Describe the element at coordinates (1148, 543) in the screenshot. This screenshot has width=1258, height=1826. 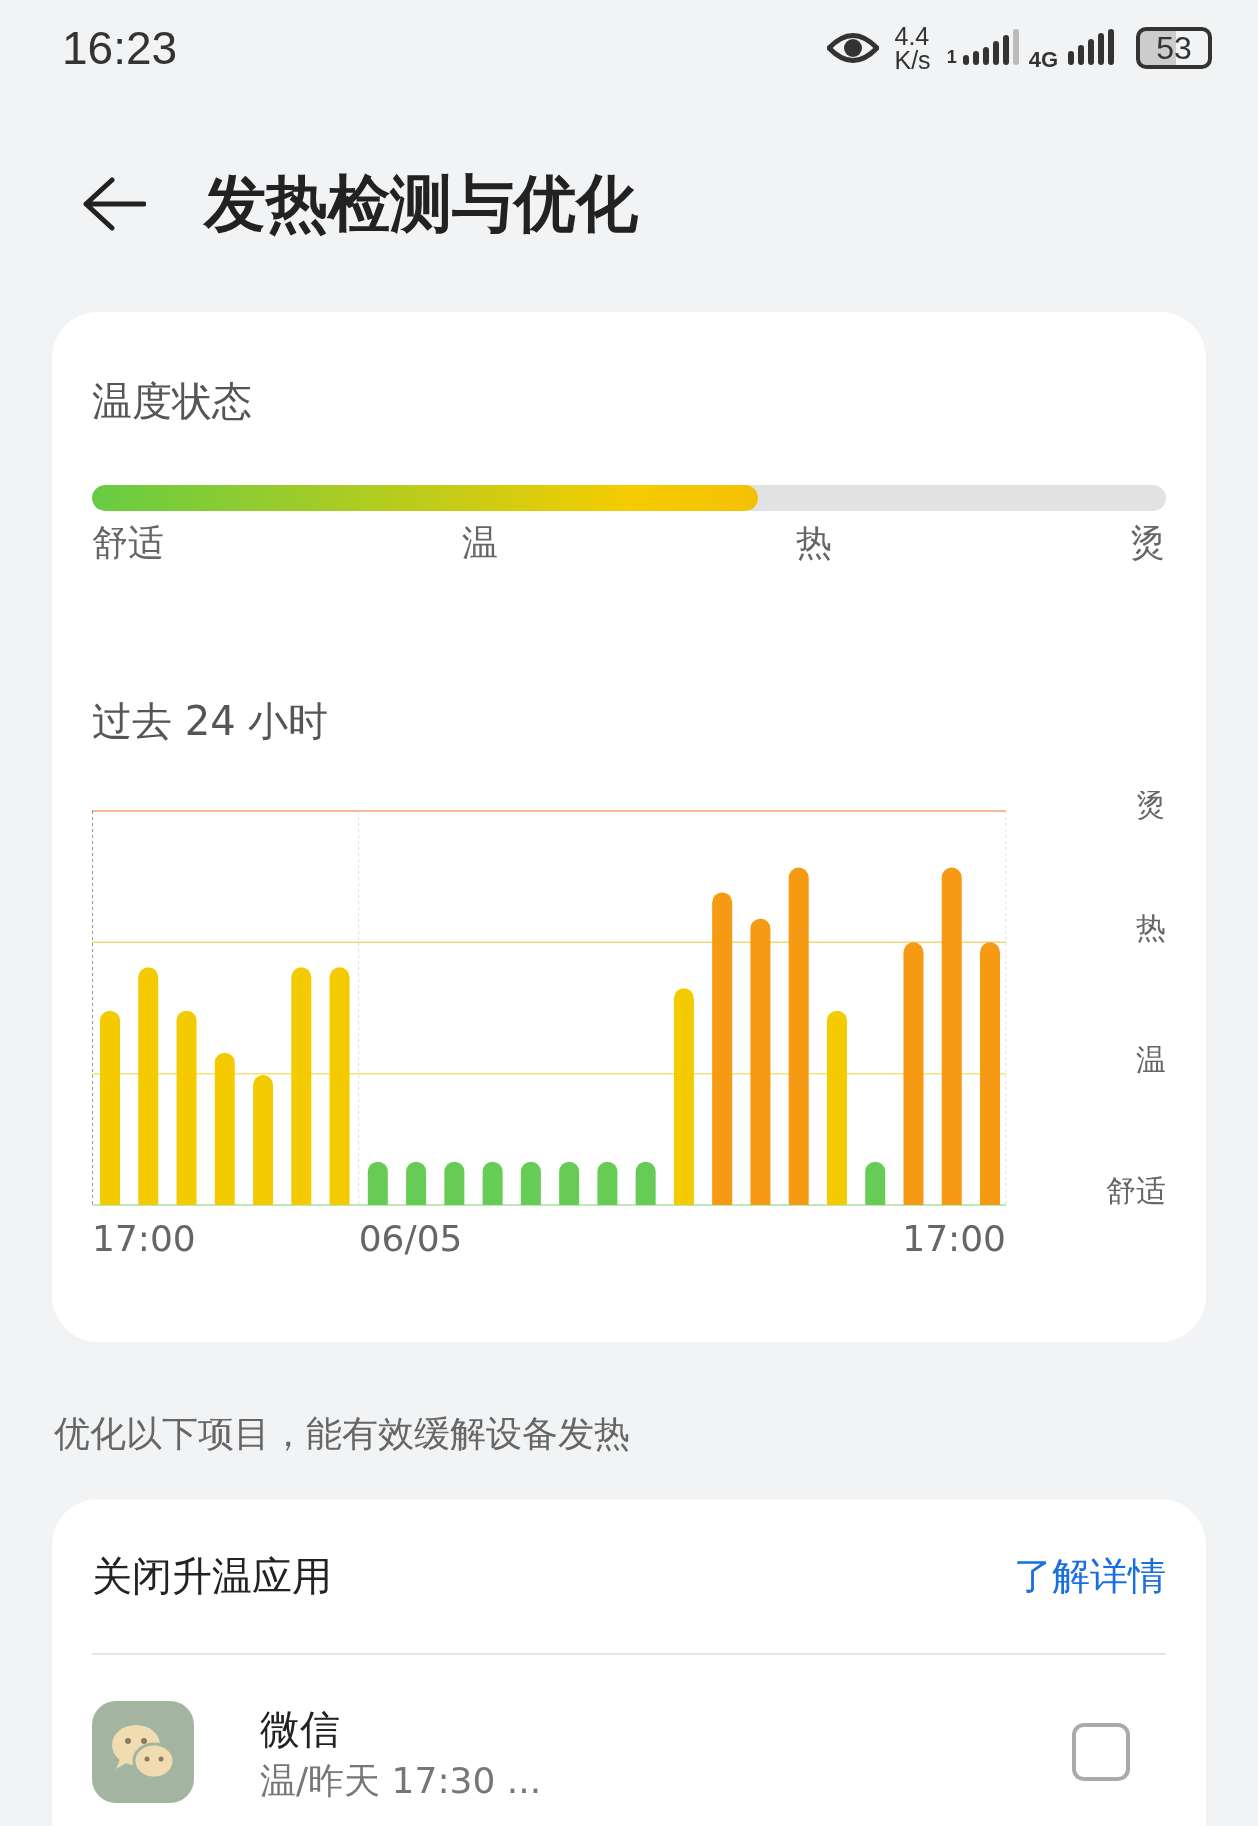
I see `scale-label: 烫` at that location.